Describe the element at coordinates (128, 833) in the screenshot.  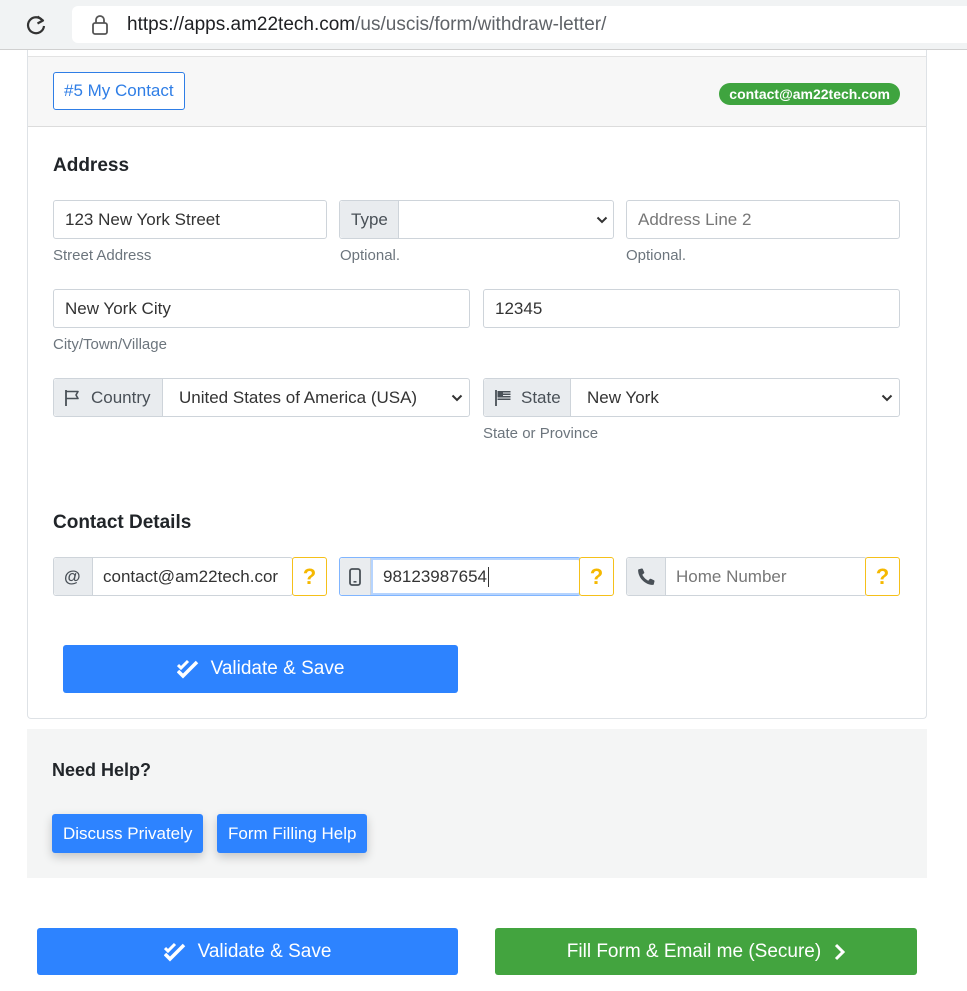
I see `discuss-privately-button: Discuss Privately` at that location.